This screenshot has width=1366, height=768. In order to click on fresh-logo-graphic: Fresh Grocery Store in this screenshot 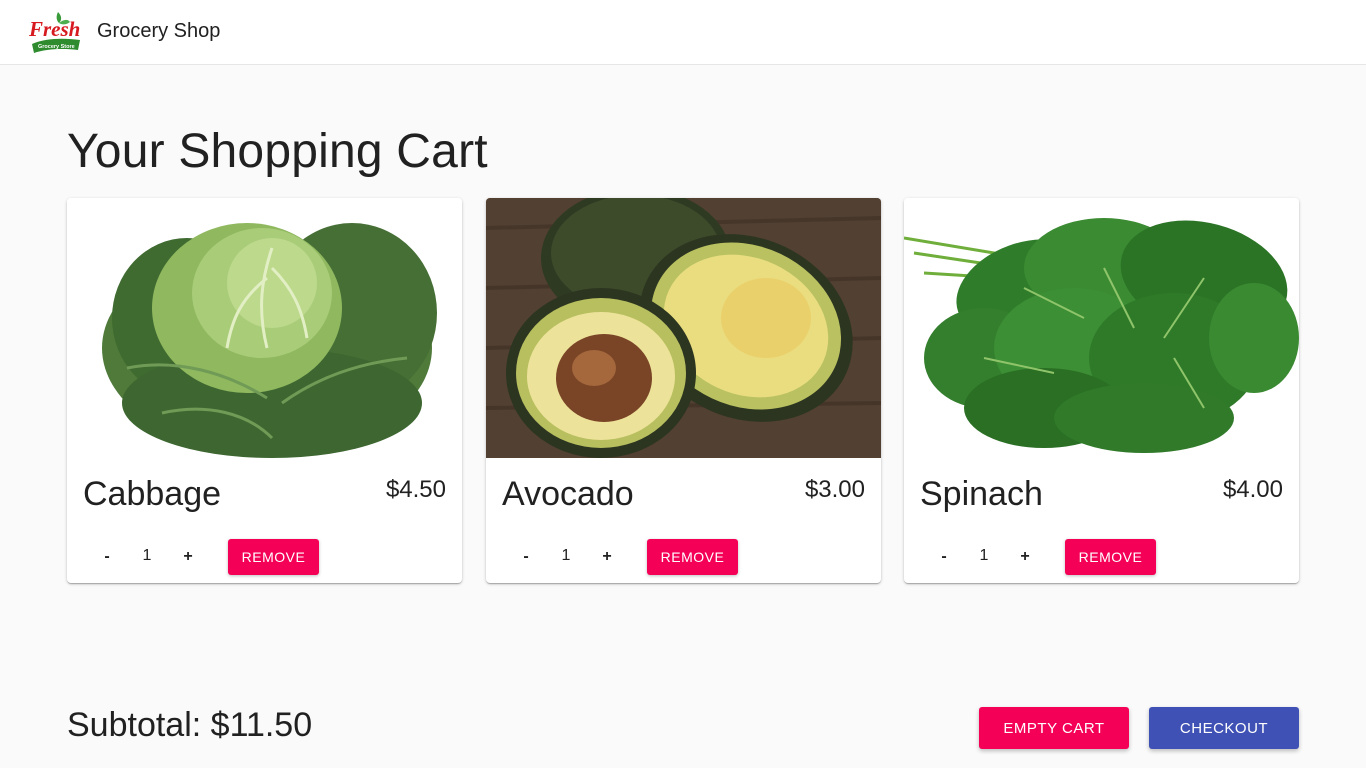, I will do `click(54, 32)`.